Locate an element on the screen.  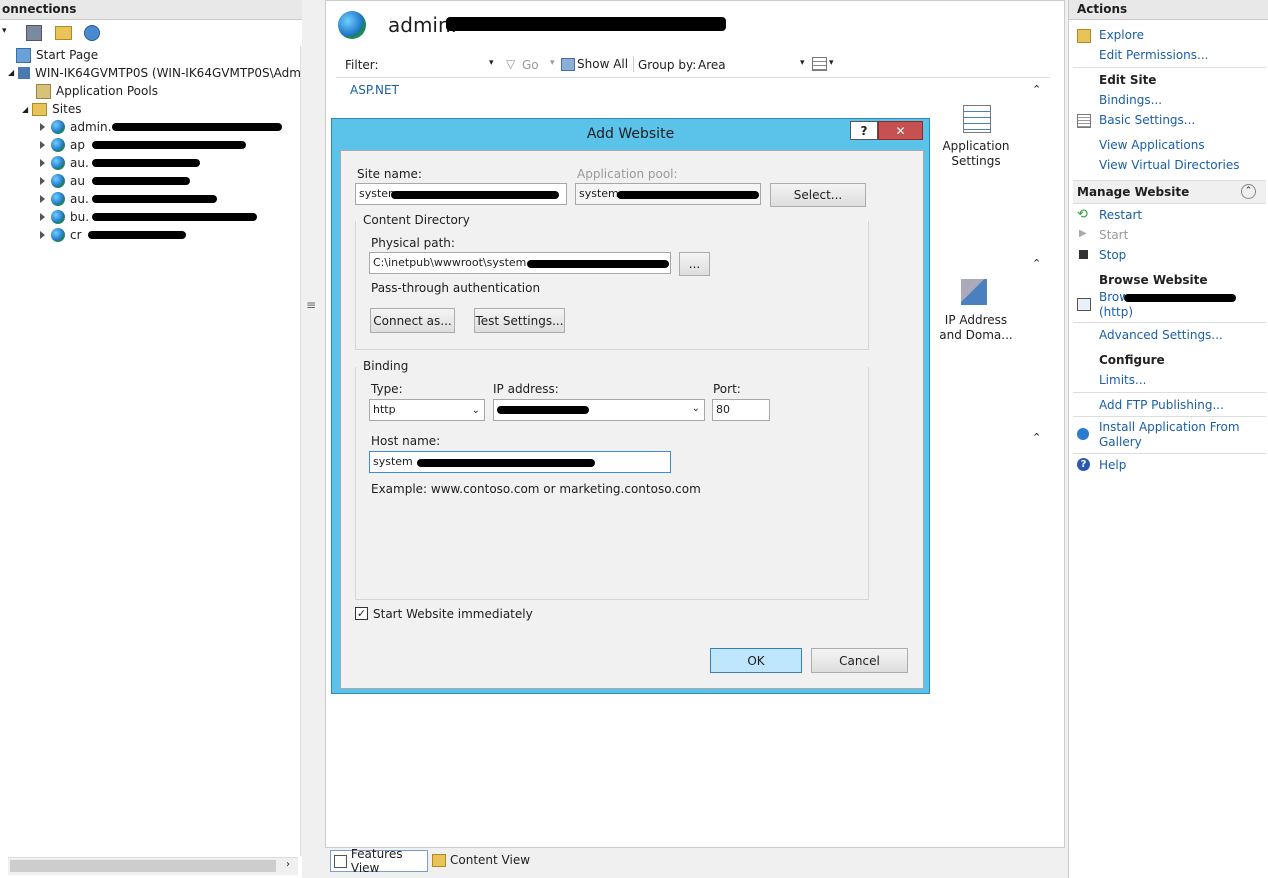
port-input: 80 is located at coordinates (741, 410).